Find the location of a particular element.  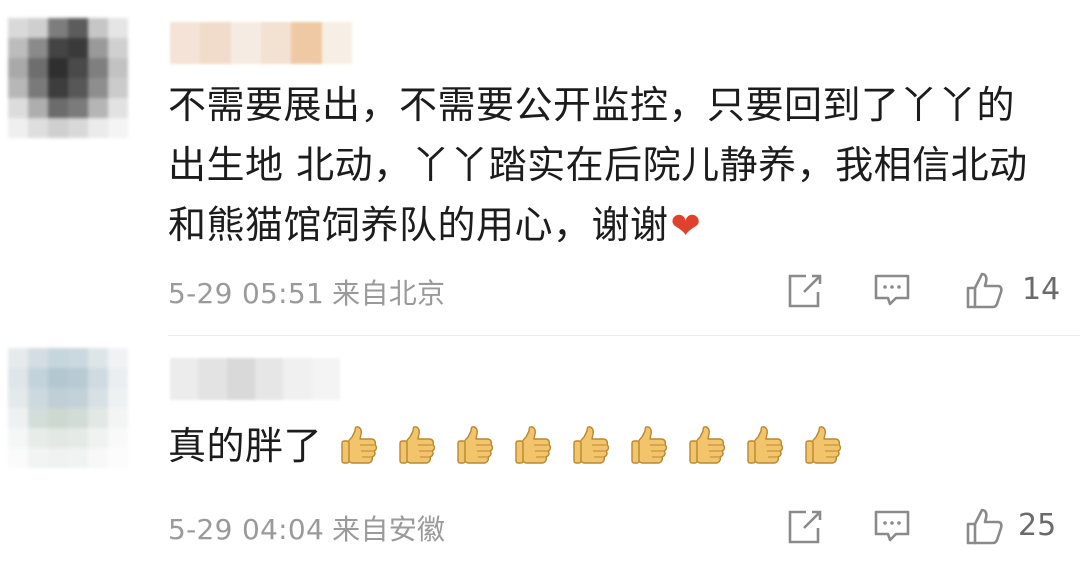

comment-text: 真的胖了 is located at coordinates (608, 446).